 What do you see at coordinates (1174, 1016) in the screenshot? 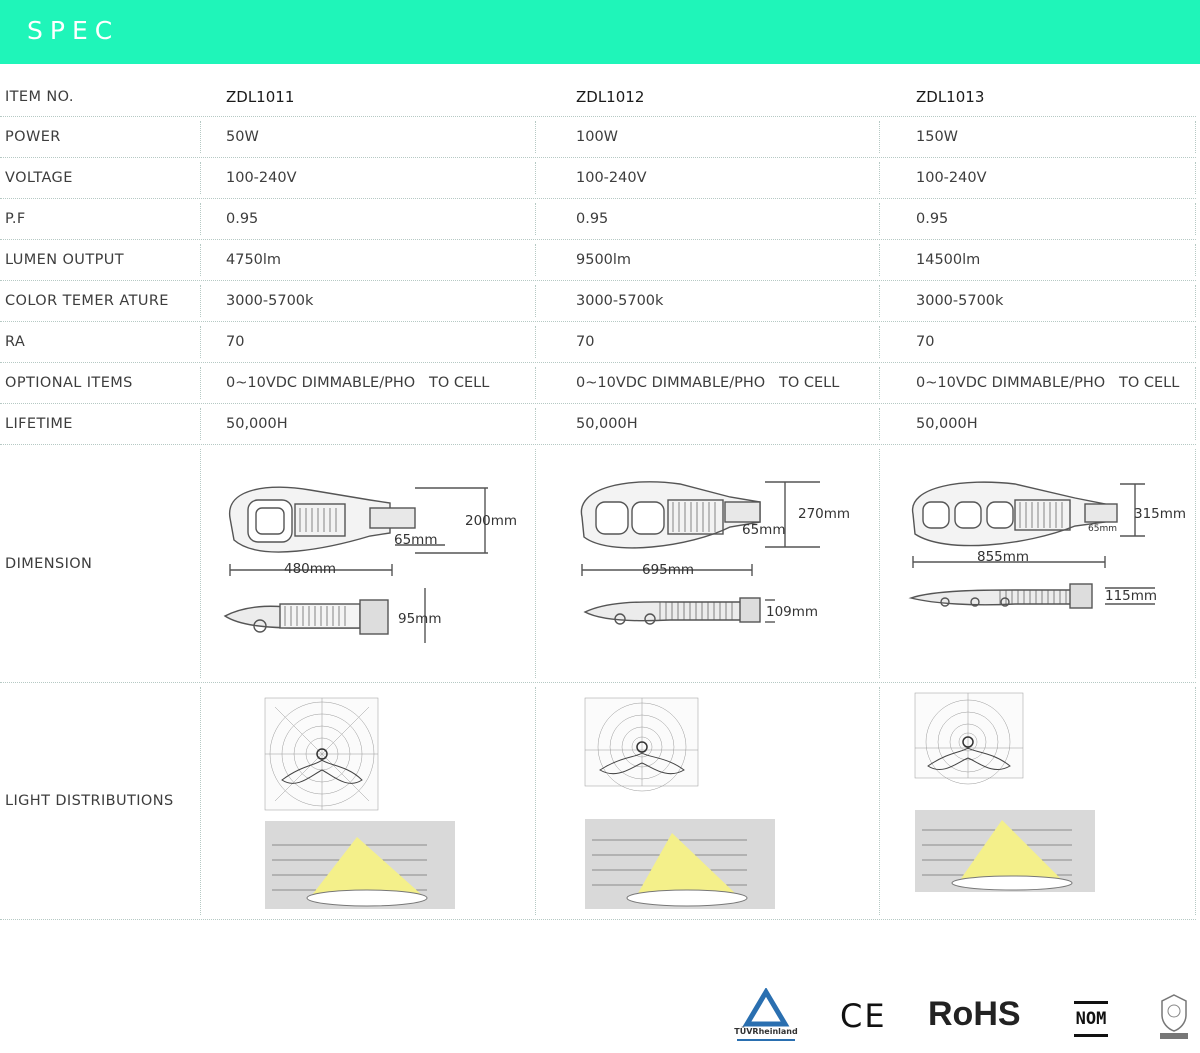
I see `bureau-veritas-logo-icon` at bounding box center [1174, 1016].